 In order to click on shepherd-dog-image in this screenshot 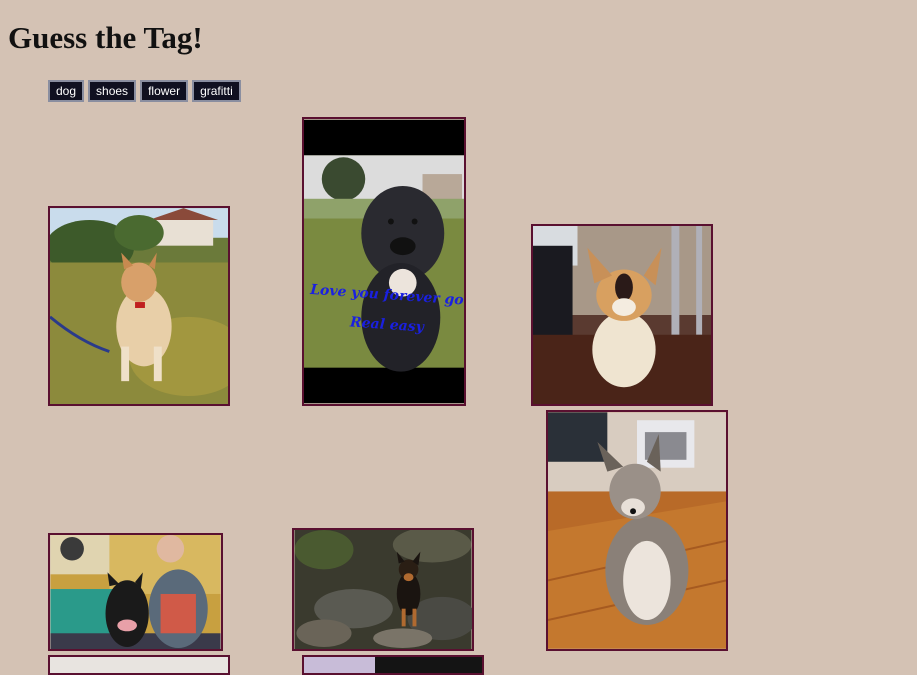, I will do `click(637, 530)`.